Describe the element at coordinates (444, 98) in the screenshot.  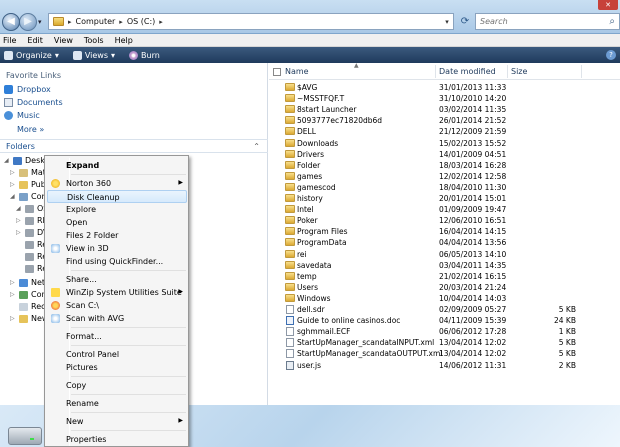
I see `file-row: ~MSSTFQF.T 31/10/2010 14:20` at that location.